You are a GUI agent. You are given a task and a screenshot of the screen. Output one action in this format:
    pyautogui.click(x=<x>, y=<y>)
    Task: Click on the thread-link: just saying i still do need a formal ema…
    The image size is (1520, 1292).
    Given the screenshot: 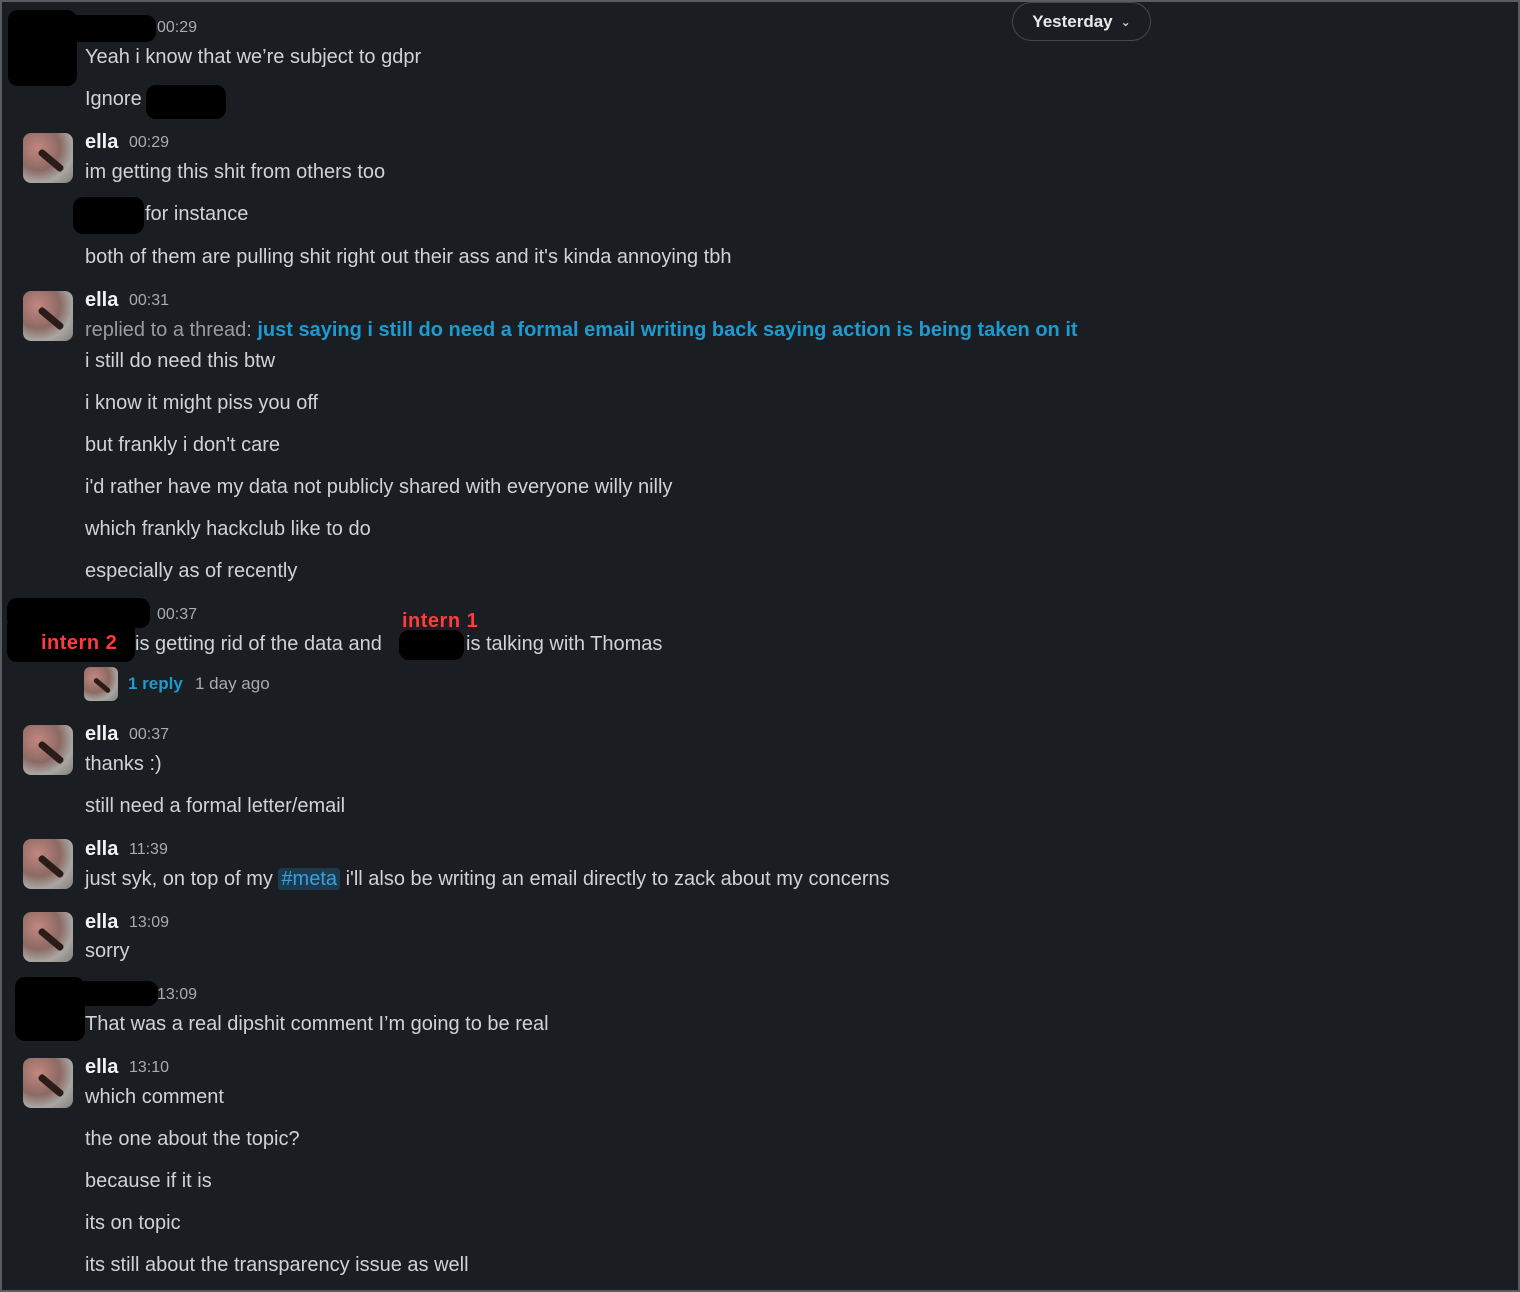 What is the action you would take?
    pyautogui.click(x=667, y=330)
    